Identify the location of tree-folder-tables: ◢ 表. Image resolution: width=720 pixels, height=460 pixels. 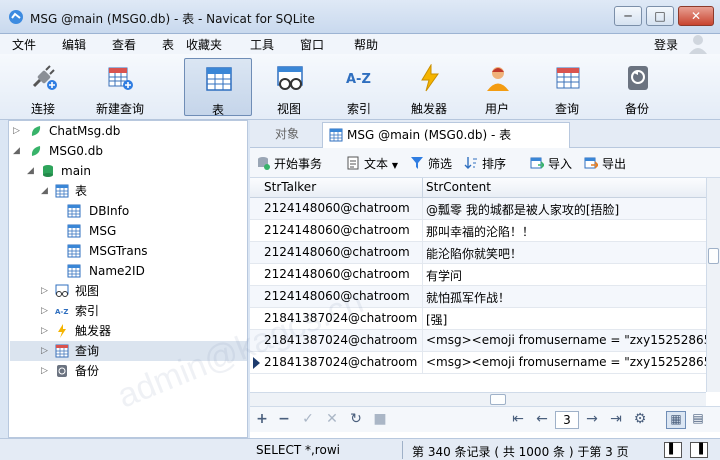
(141, 191).